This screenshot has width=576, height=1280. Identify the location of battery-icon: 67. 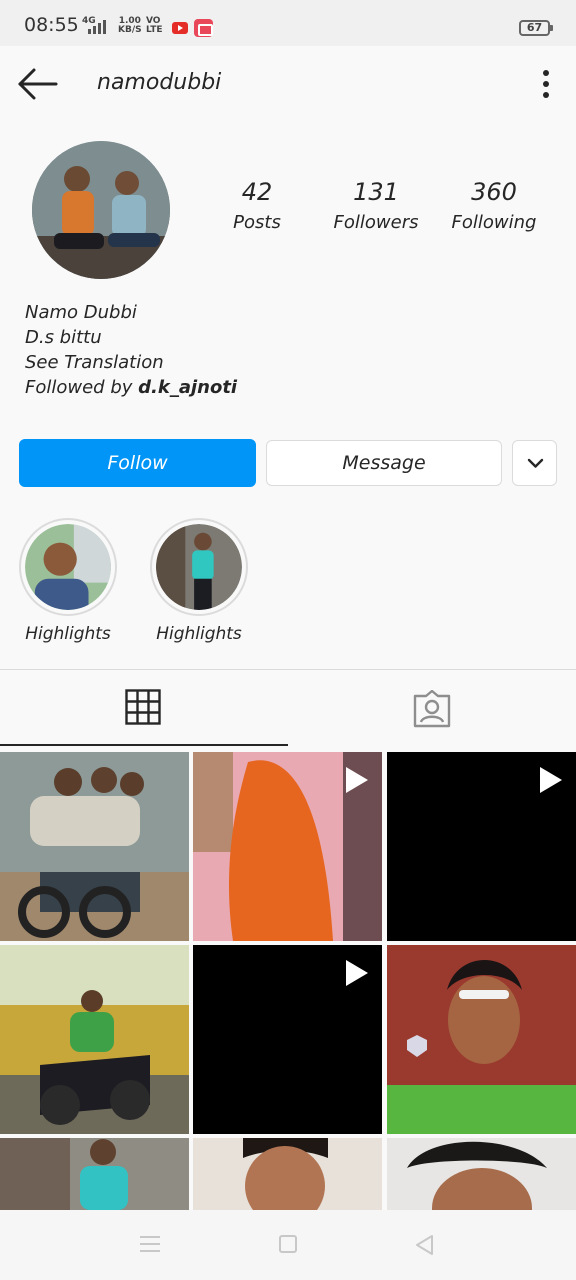
(536, 28).